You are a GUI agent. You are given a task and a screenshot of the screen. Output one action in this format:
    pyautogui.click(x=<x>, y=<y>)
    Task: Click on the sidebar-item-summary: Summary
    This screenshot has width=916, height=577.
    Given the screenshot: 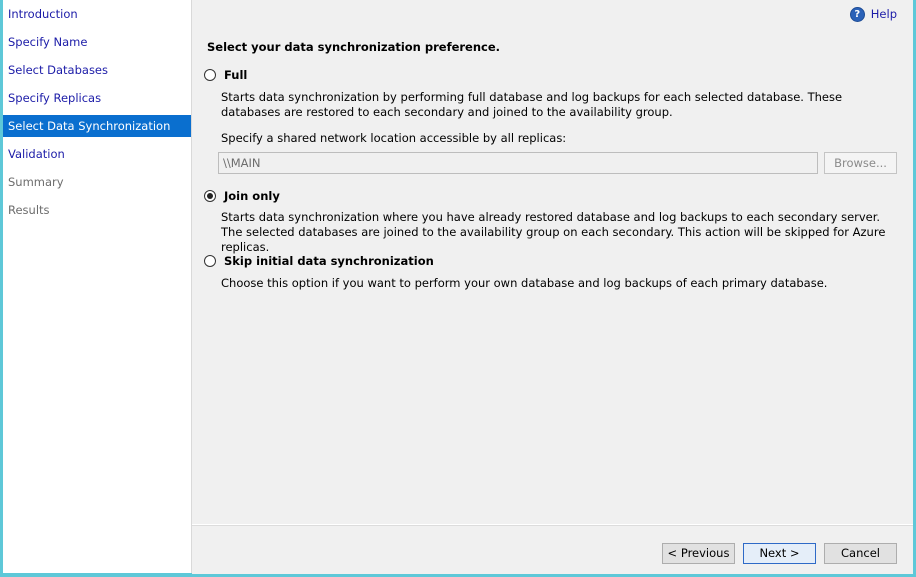 What is the action you would take?
    pyautogui.click(x=36, y=182)
    